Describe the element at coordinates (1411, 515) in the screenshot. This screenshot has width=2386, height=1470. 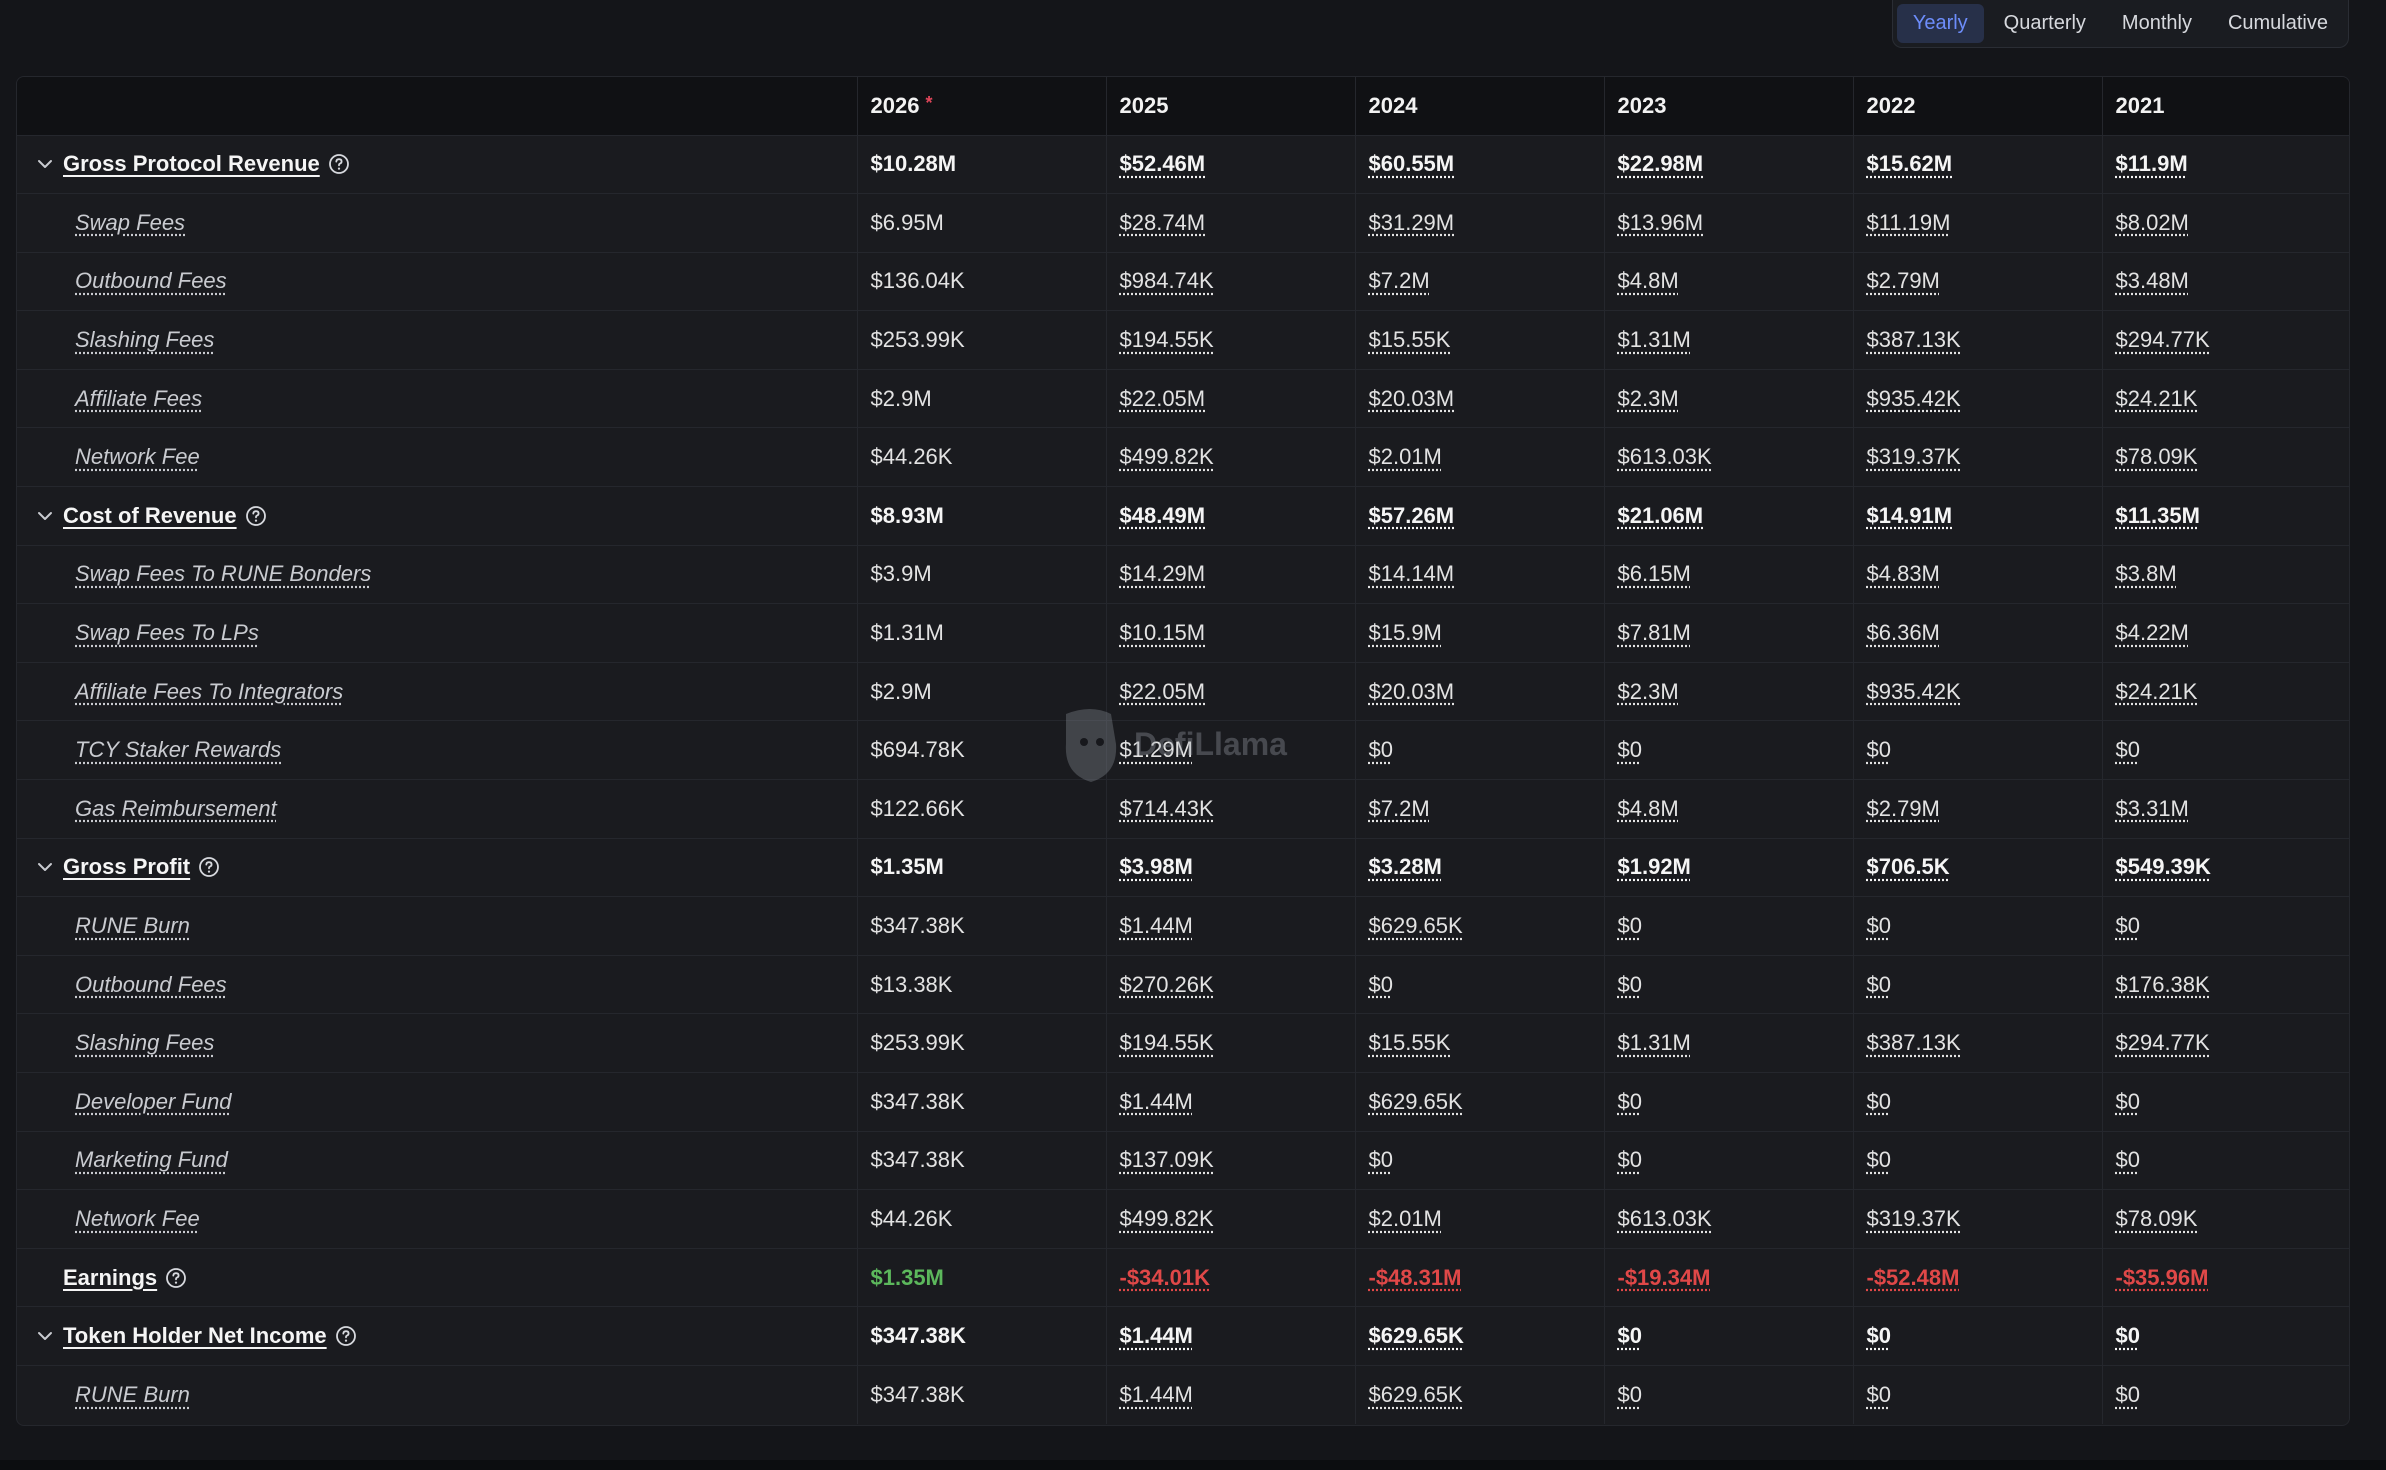
I see `value-text: $57.26M` at that location.